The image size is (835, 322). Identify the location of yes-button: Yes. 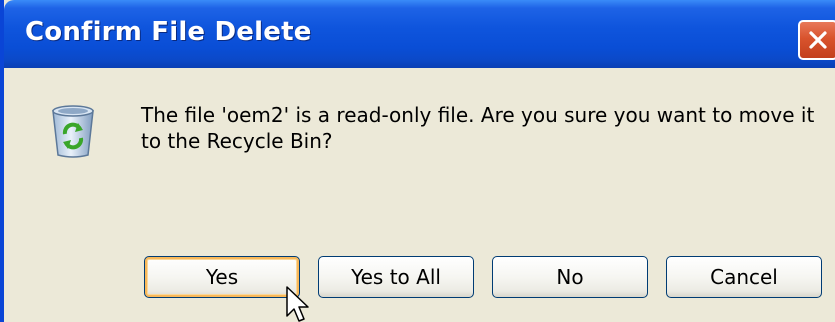
(222, 277).